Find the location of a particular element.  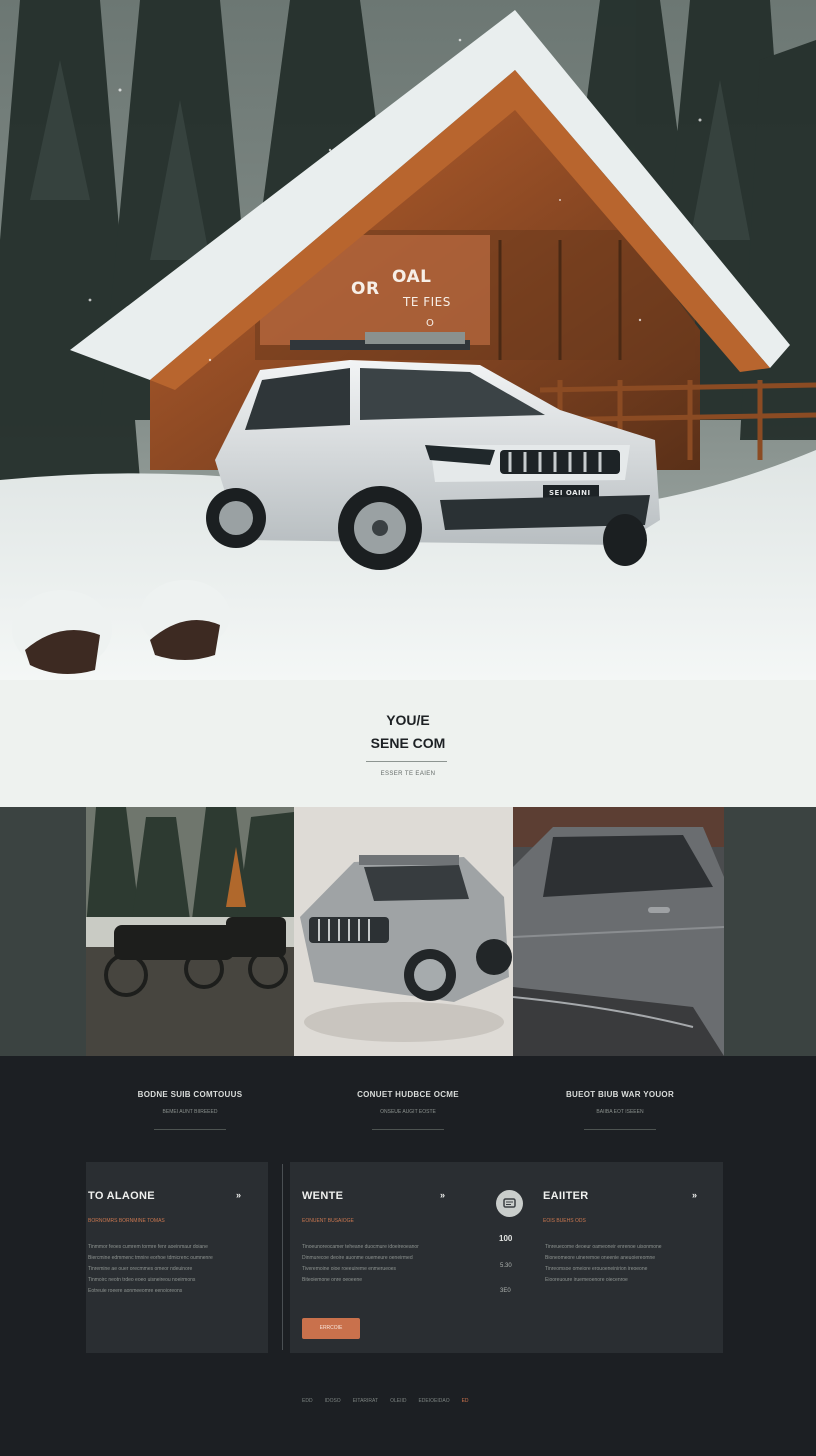

intro-title-line2: SENE COM is located at coordinates (408, 743).